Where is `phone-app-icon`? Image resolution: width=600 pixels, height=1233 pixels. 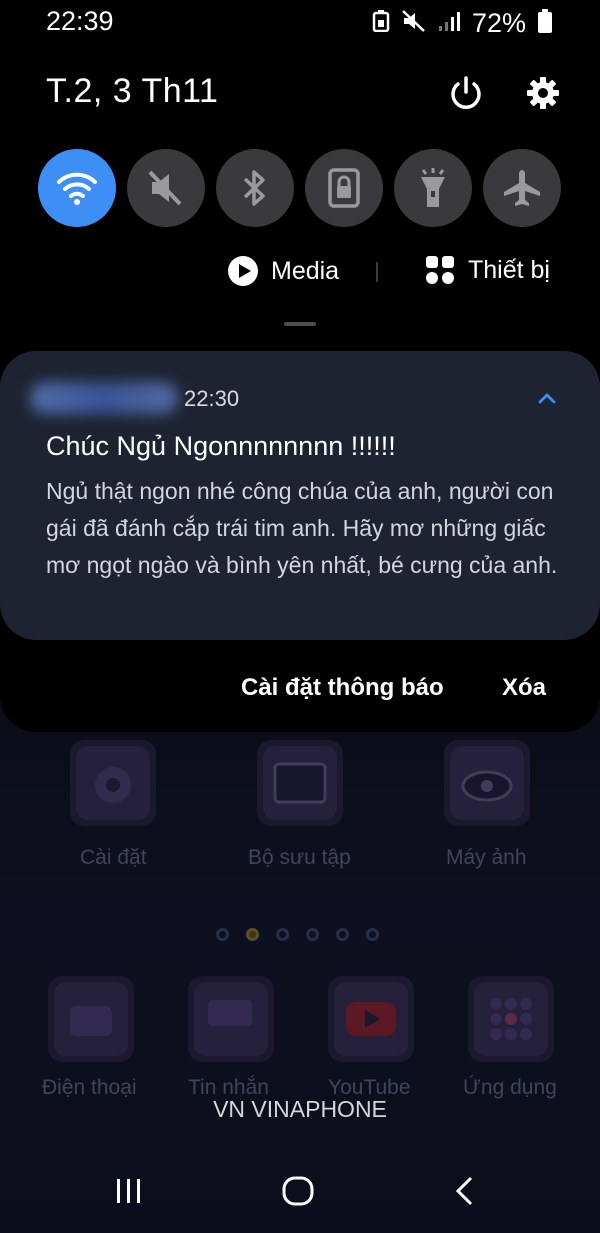 phone-app-icon is located at coordinates (91, 1019).